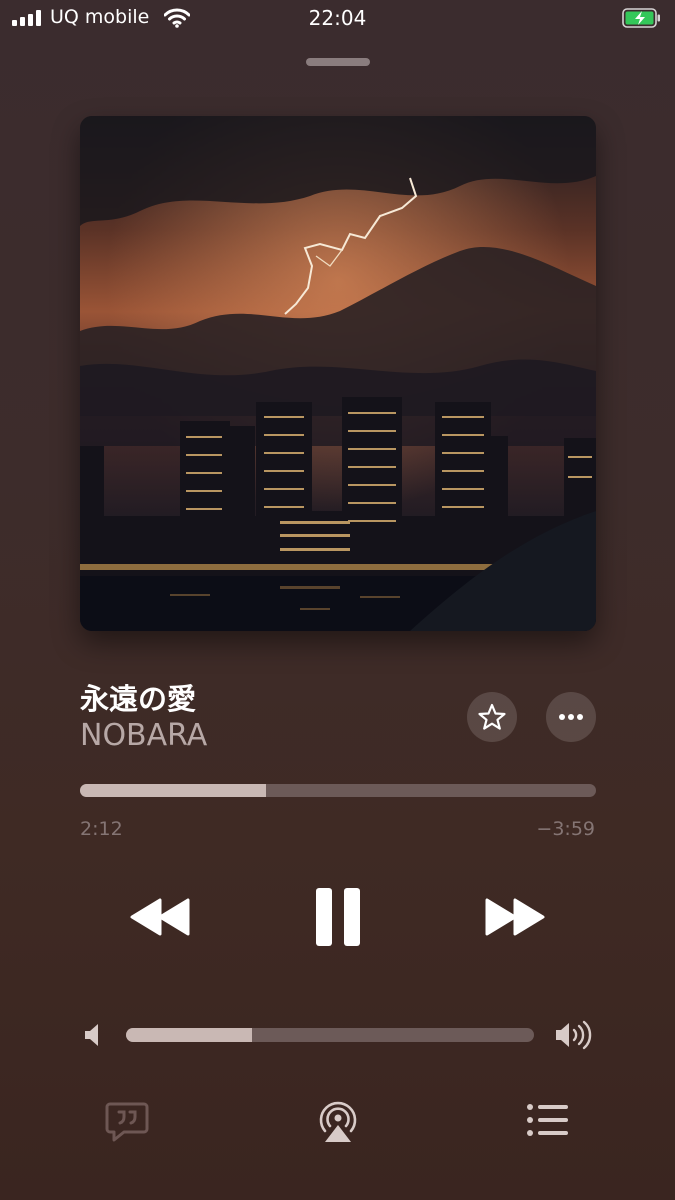 The image size is (675, 1200). I want to click on lyrics-button, so click(127, 1122).